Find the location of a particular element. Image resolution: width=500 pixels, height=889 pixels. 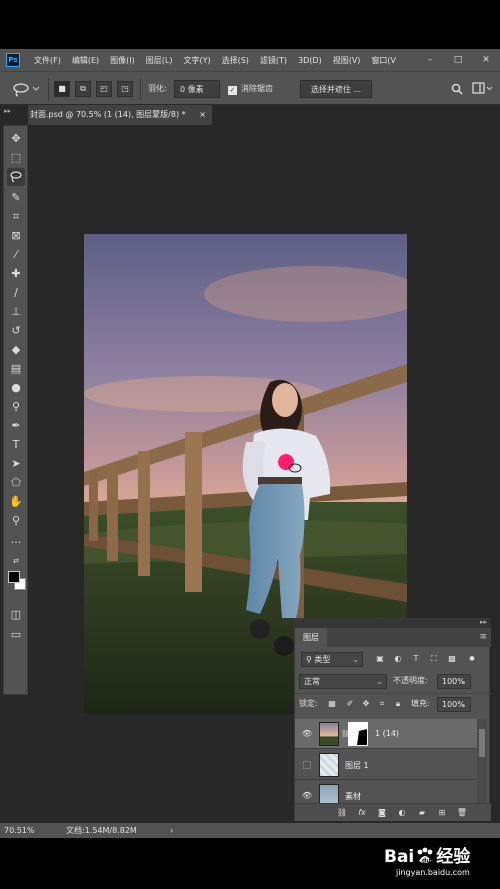

lock-transparent-icon: ▦ is located at coordinates (332, 704).